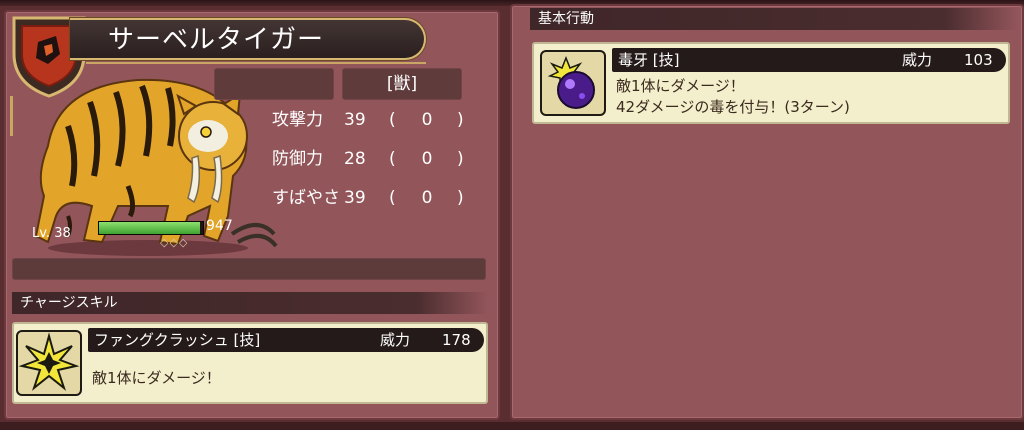 The height and width of the screenshot is (430, 1024). Describe the element at coordinates (156, 378) in the screenshot. I see `charge-skill-description: 敵1体にダメージ！` at that location.